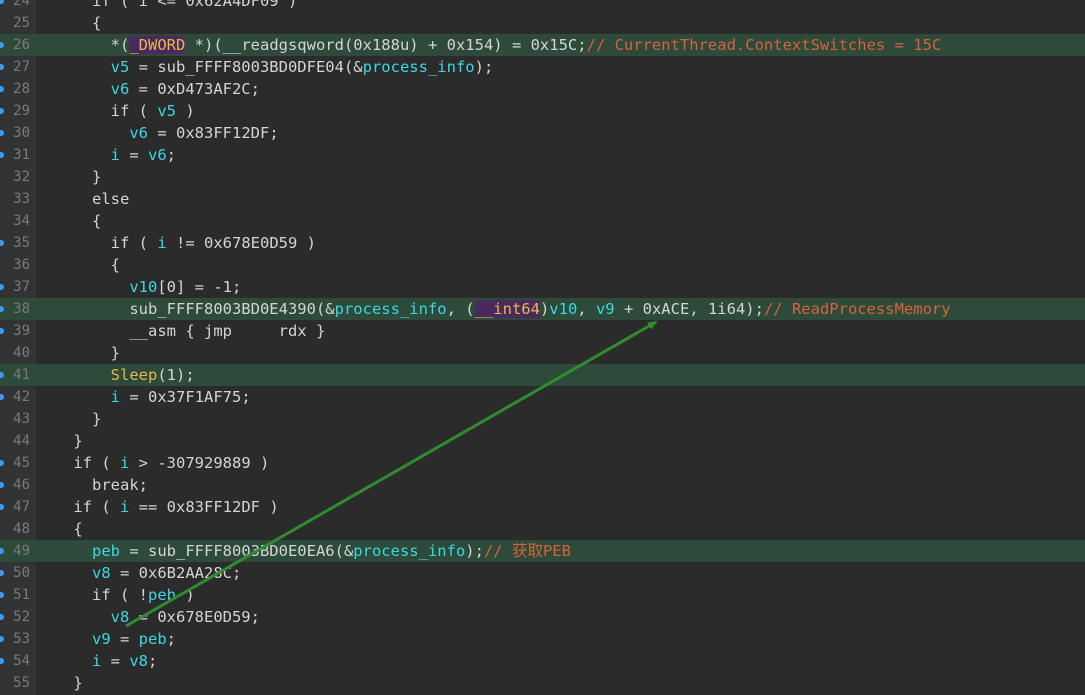 The width and height of the screenshot is (1085, 695). What do you see at coordinates (542, 661) in the screenshot?
I see `code-line: 54 i = v8;` at bounding box center [542, 661].